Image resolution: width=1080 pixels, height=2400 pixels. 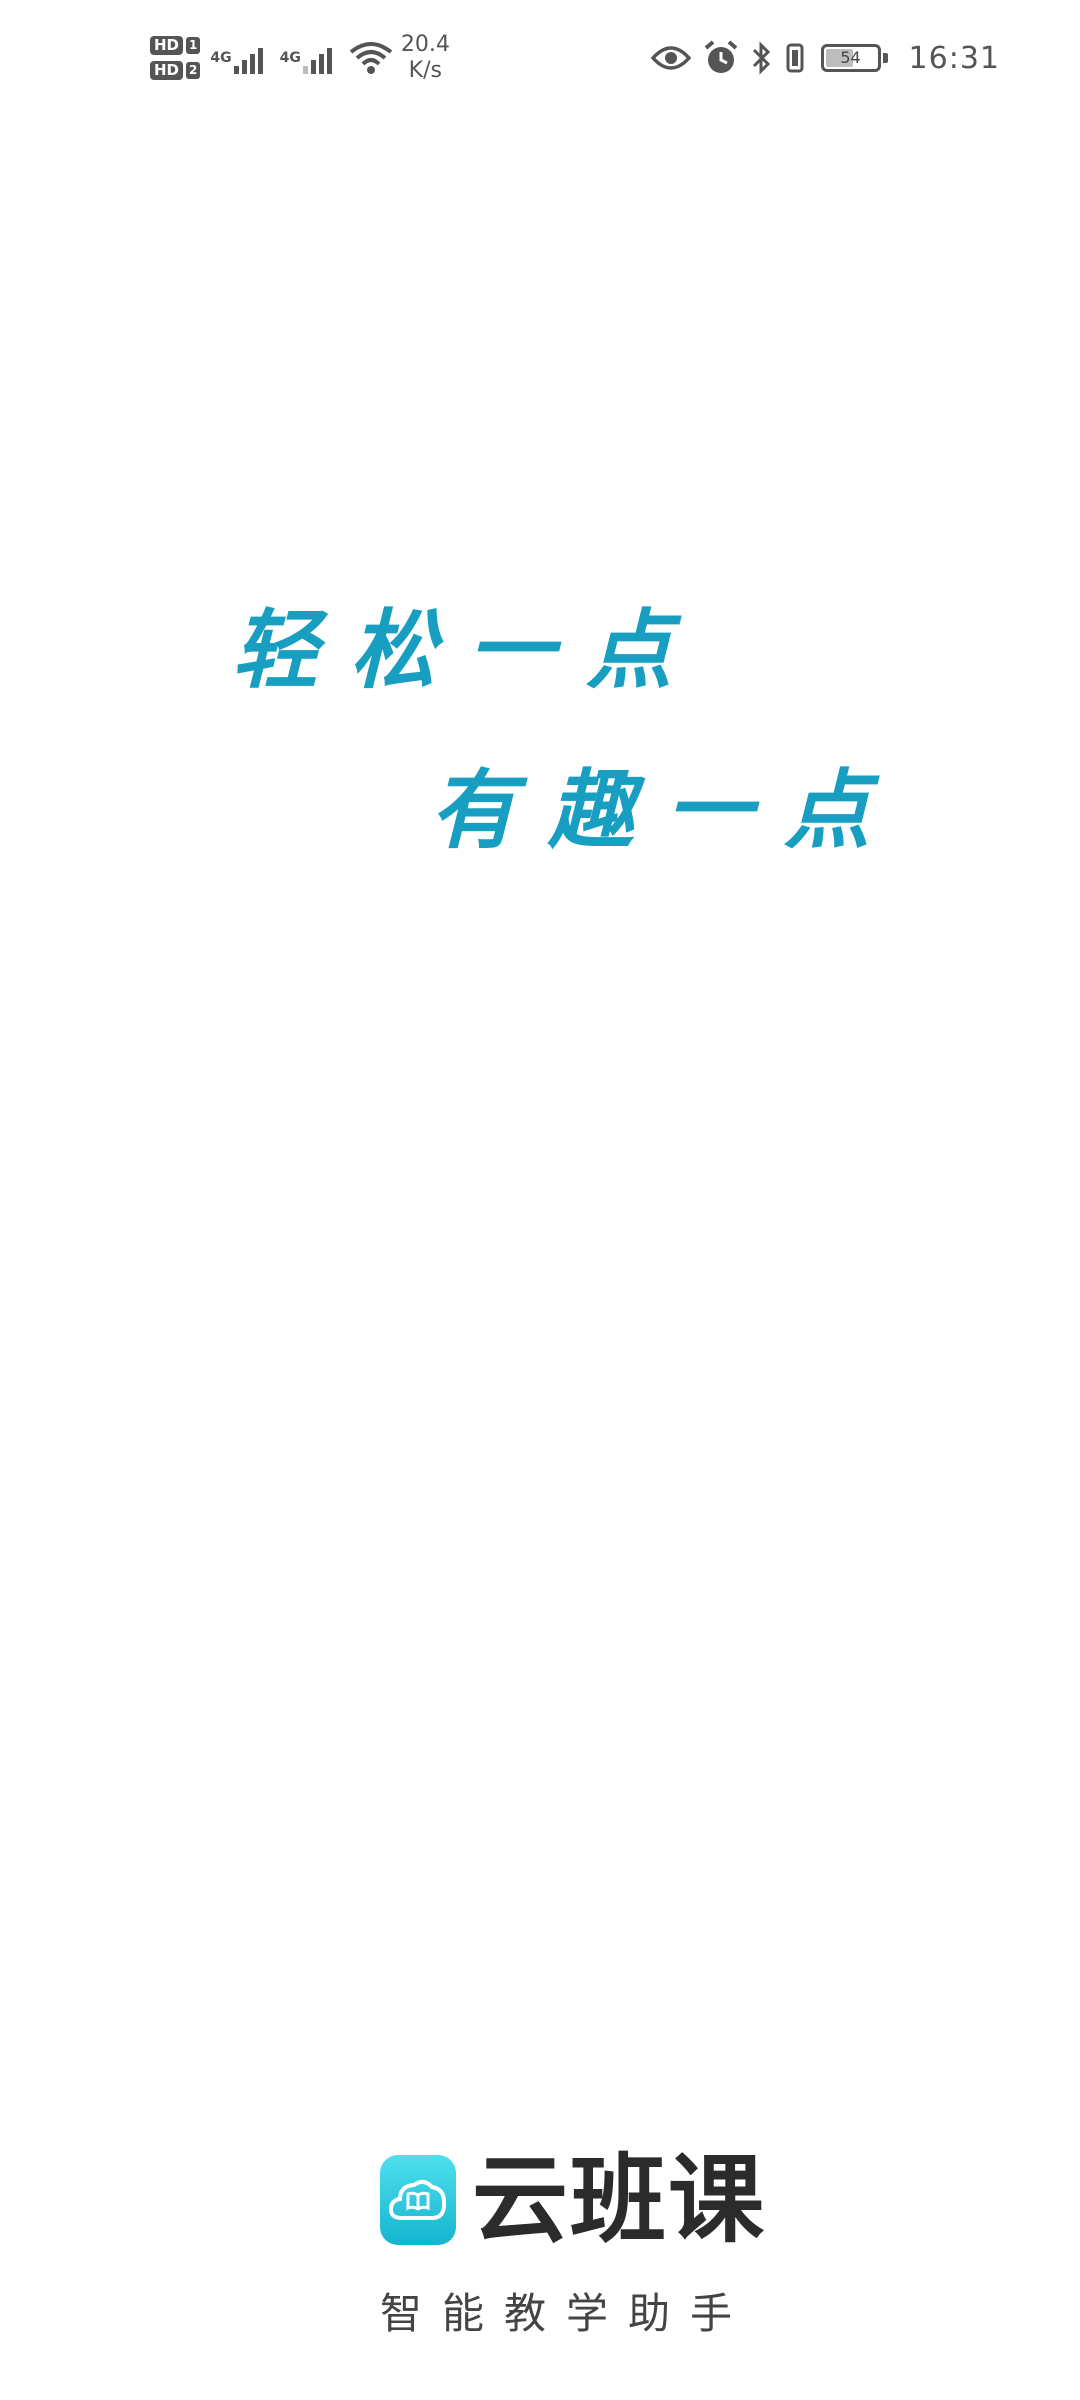 What do you see at coordinates (666, 810) in the screenshot?
I see `slogan-line-2: 有趣一点` at bounding box center [666, 810].